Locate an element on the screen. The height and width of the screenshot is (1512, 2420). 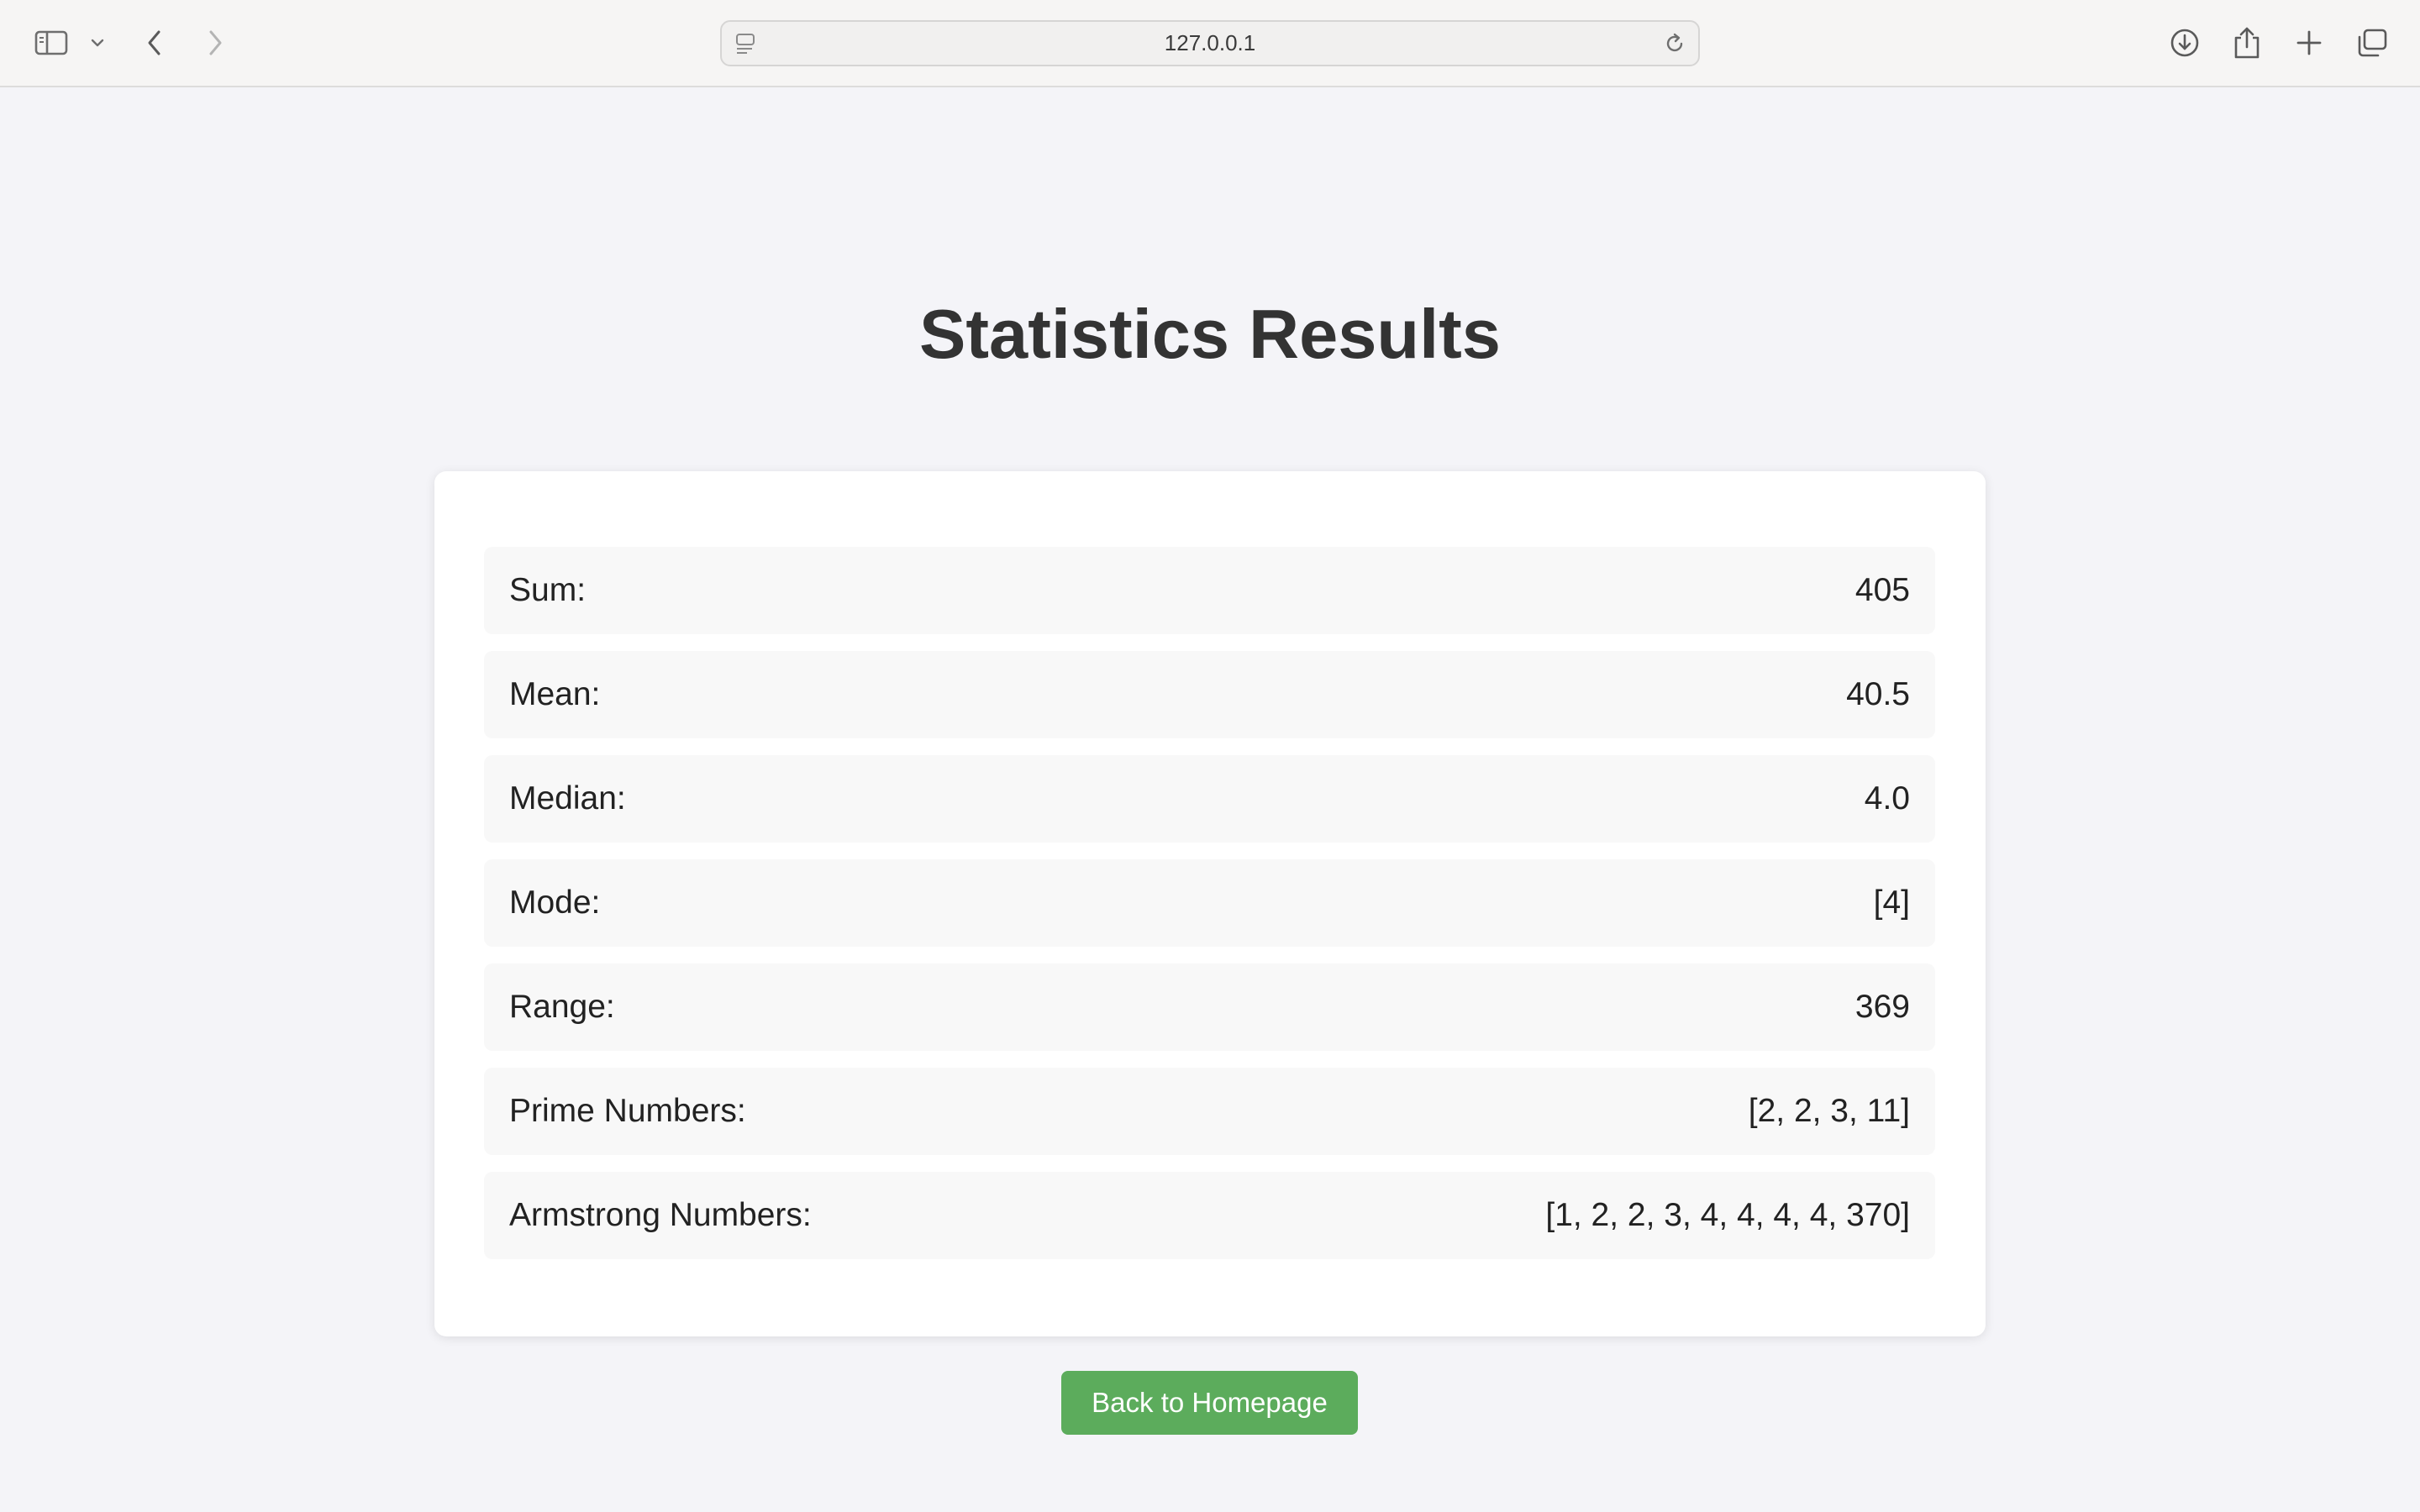
downloads-button is located at coordinates (2184, 42).